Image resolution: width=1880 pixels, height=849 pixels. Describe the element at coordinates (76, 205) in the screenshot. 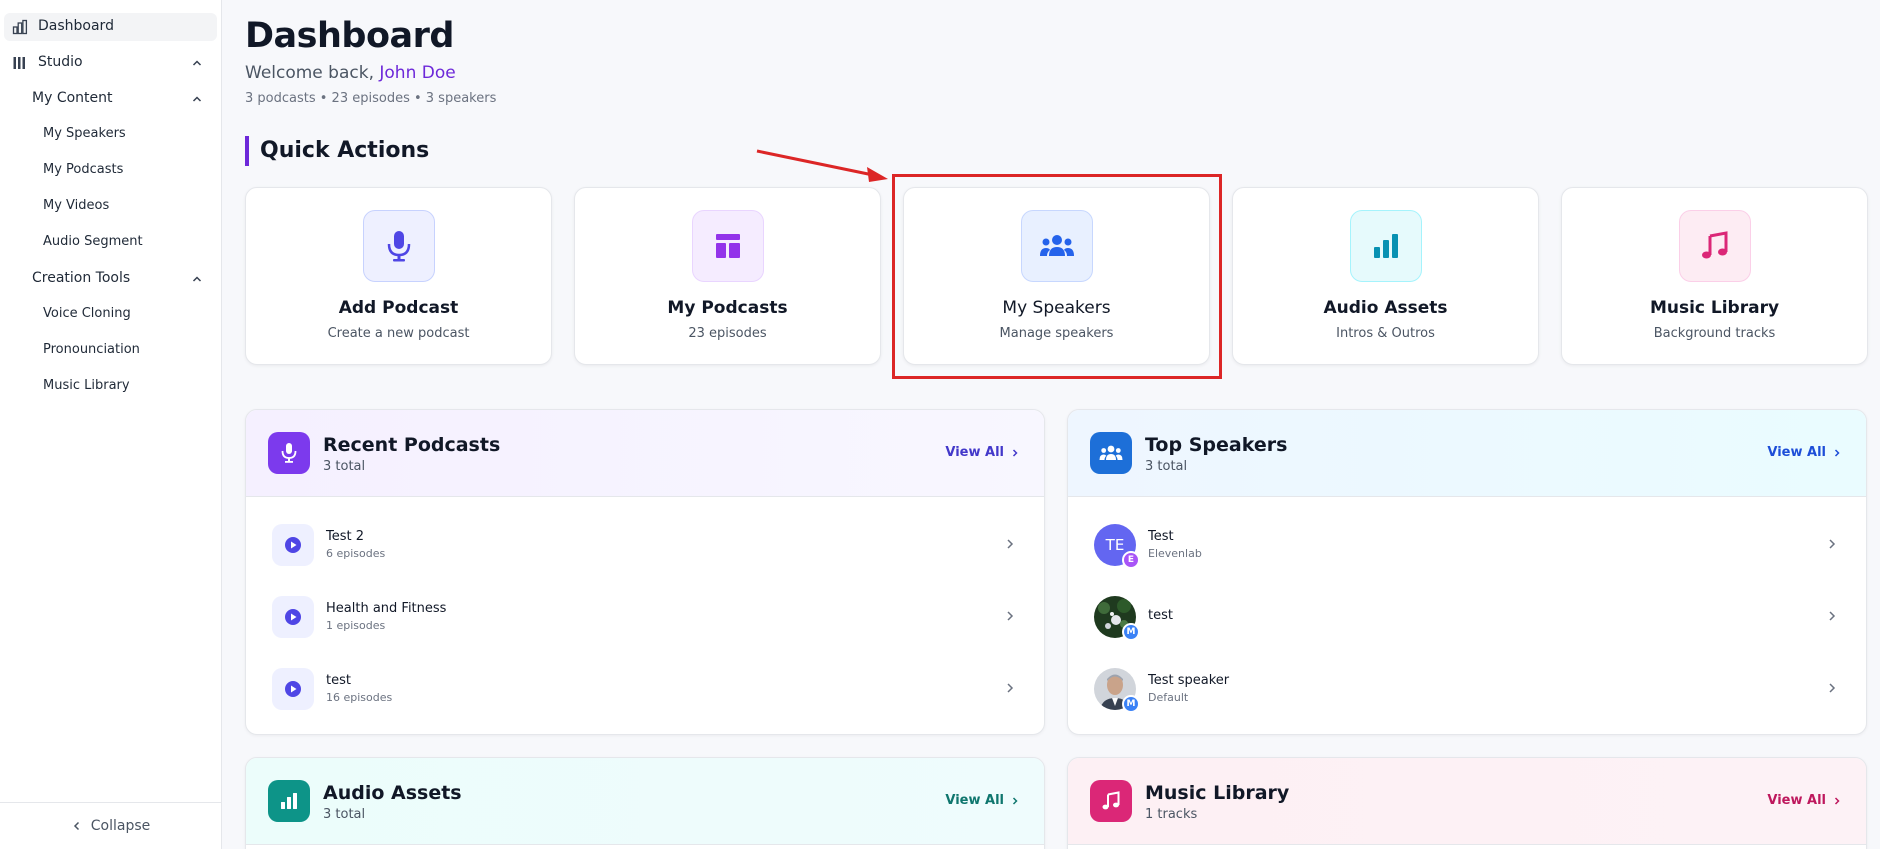

I see `sidebar-item-label: My Videos` at that location.